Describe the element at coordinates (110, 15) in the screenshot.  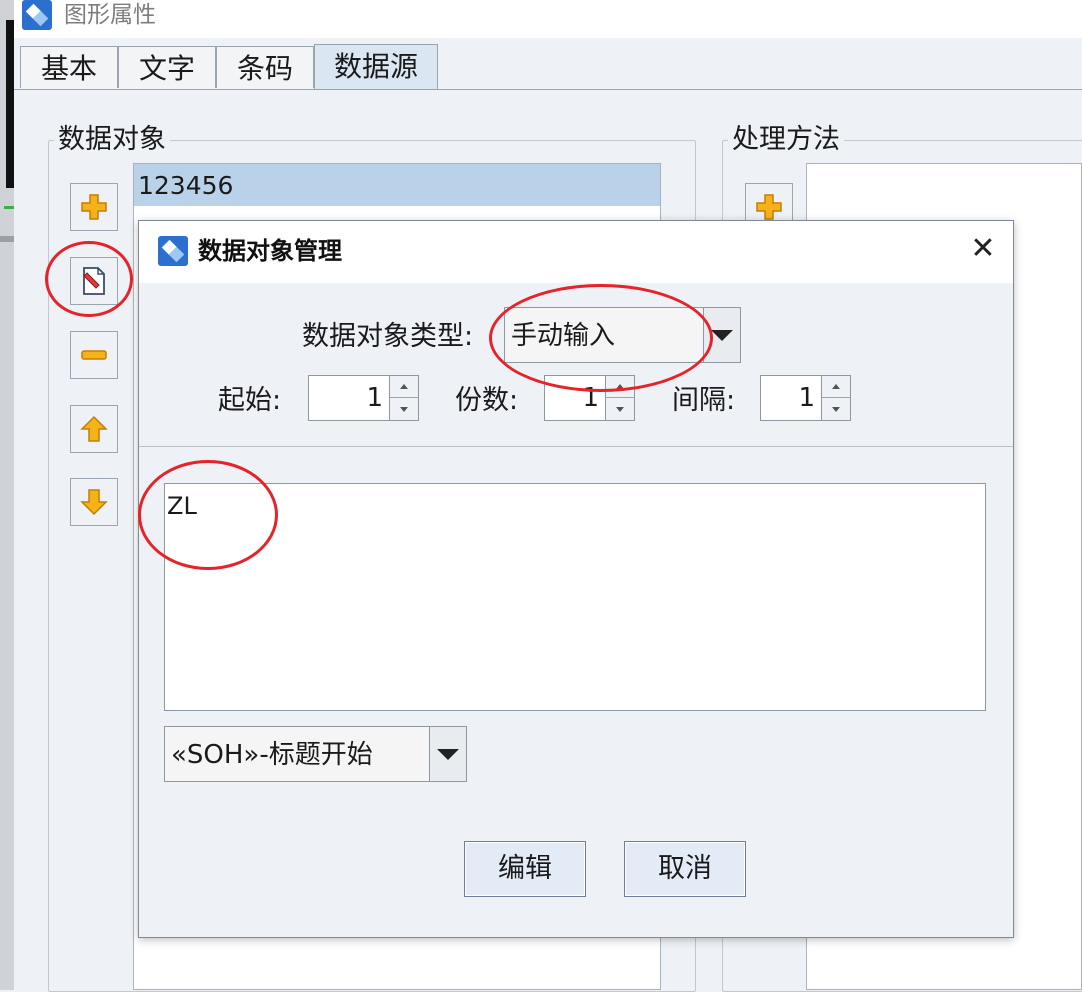
I see `window-title: 图形属性` at that location.